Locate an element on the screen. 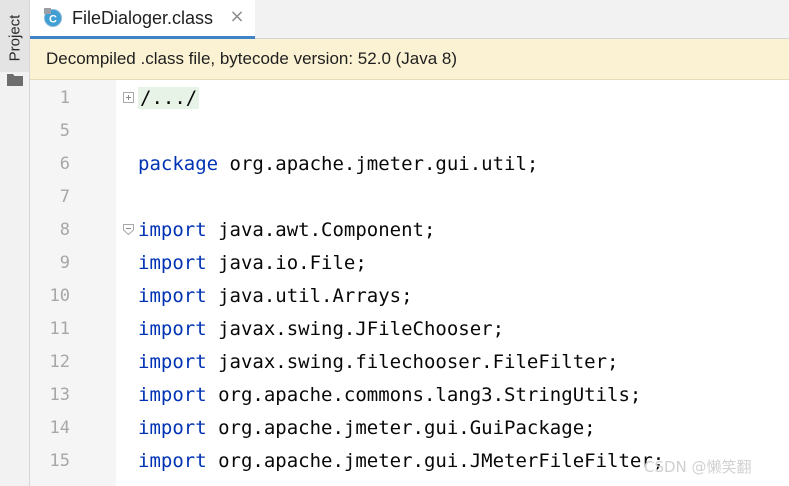 The image size is (789, 486). line-number: 6 is located at coordinates (64, 164).